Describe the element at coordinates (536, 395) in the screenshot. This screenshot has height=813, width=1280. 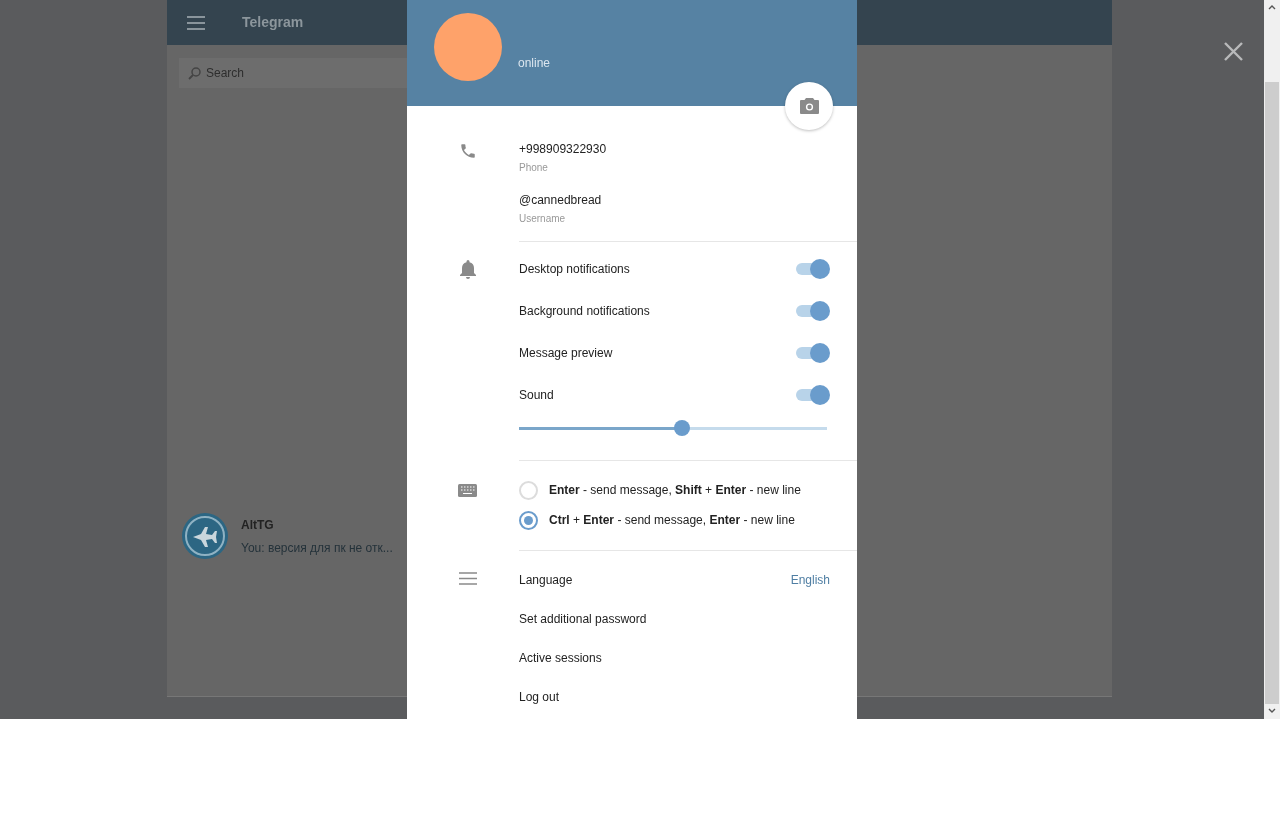
I see `setting-label: Sound` at that location.